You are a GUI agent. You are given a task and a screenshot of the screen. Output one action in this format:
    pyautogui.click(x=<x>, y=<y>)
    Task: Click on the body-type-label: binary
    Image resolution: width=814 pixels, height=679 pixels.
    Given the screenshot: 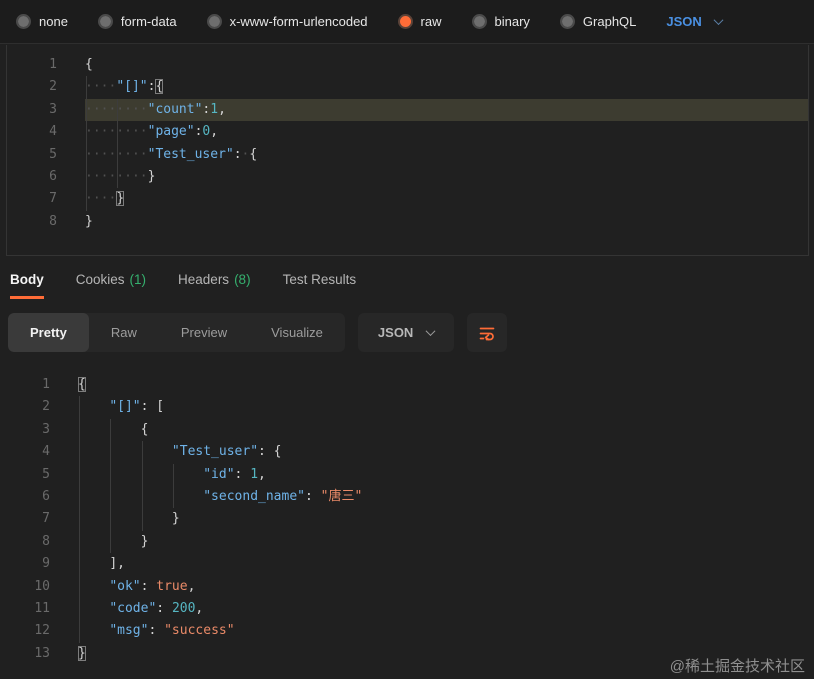 What is the action you would take?
    pyautogui.click(x=512, y=21)
    